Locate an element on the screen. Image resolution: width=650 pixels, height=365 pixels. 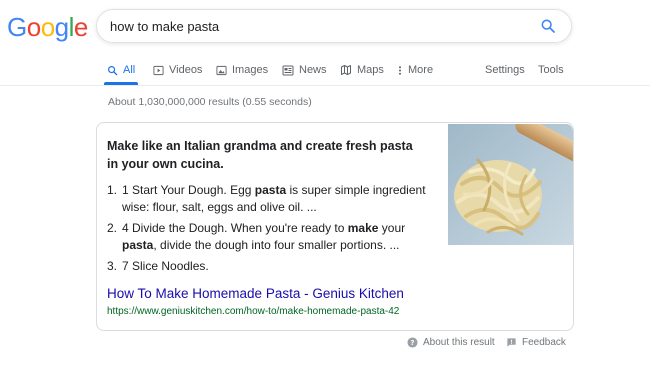
help-icon: ? is located at coordinates (412, 342).